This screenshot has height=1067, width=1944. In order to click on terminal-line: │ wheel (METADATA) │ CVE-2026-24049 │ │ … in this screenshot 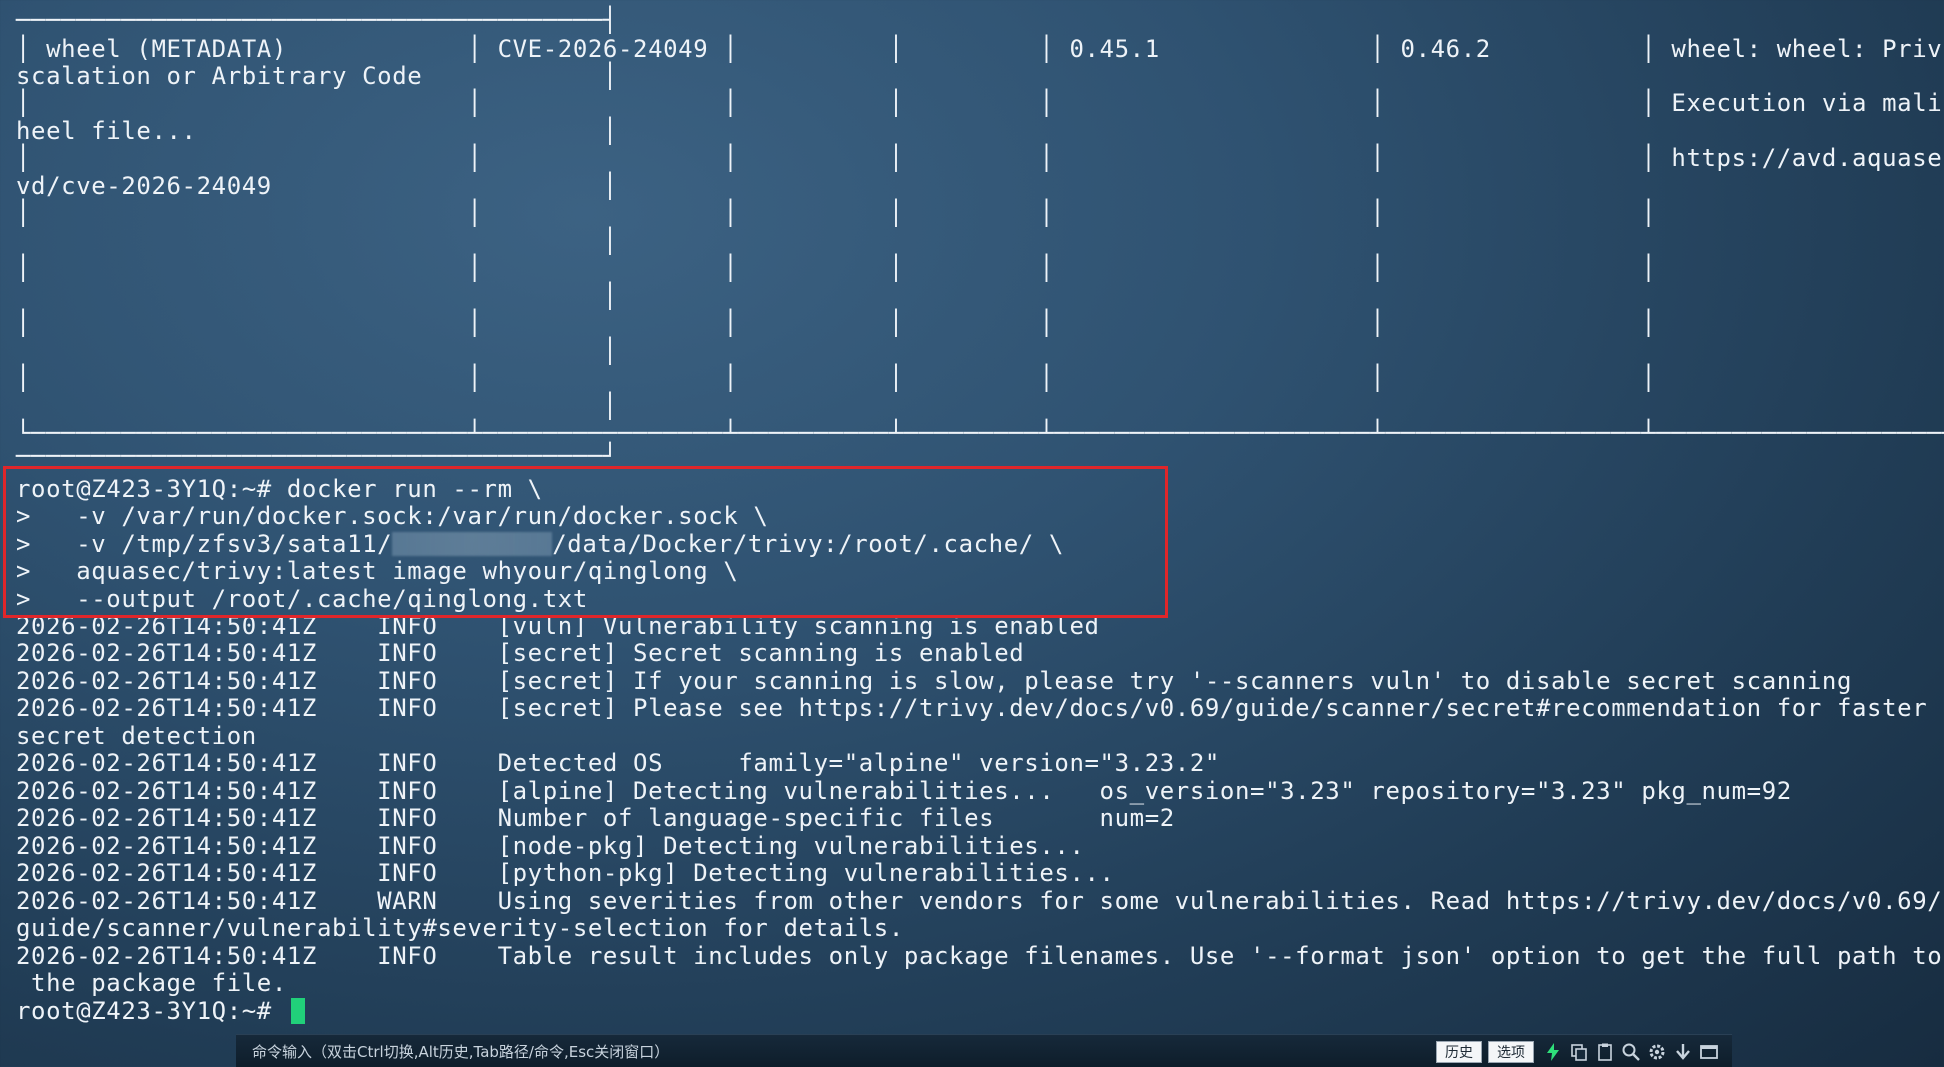, I will do `click(980, 49)`.